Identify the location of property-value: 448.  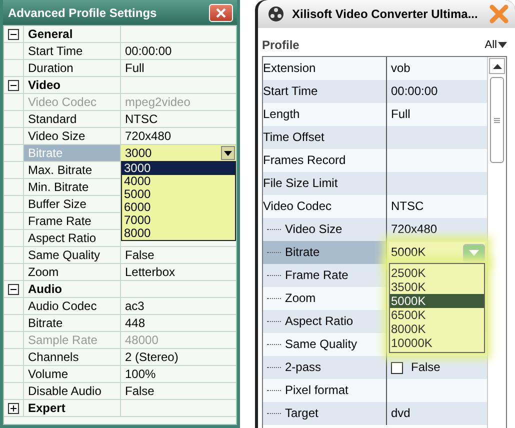
(135, 323).